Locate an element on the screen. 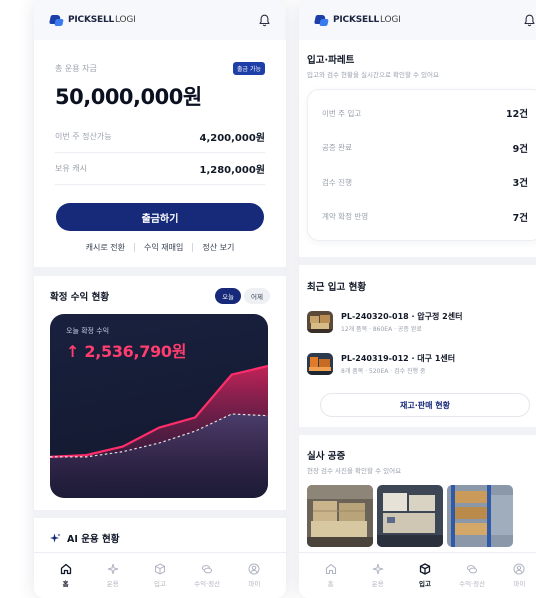 This screenshot has height=598, width=536. stat-label: 이번 주 입고 is located at coordinates (342, 113).